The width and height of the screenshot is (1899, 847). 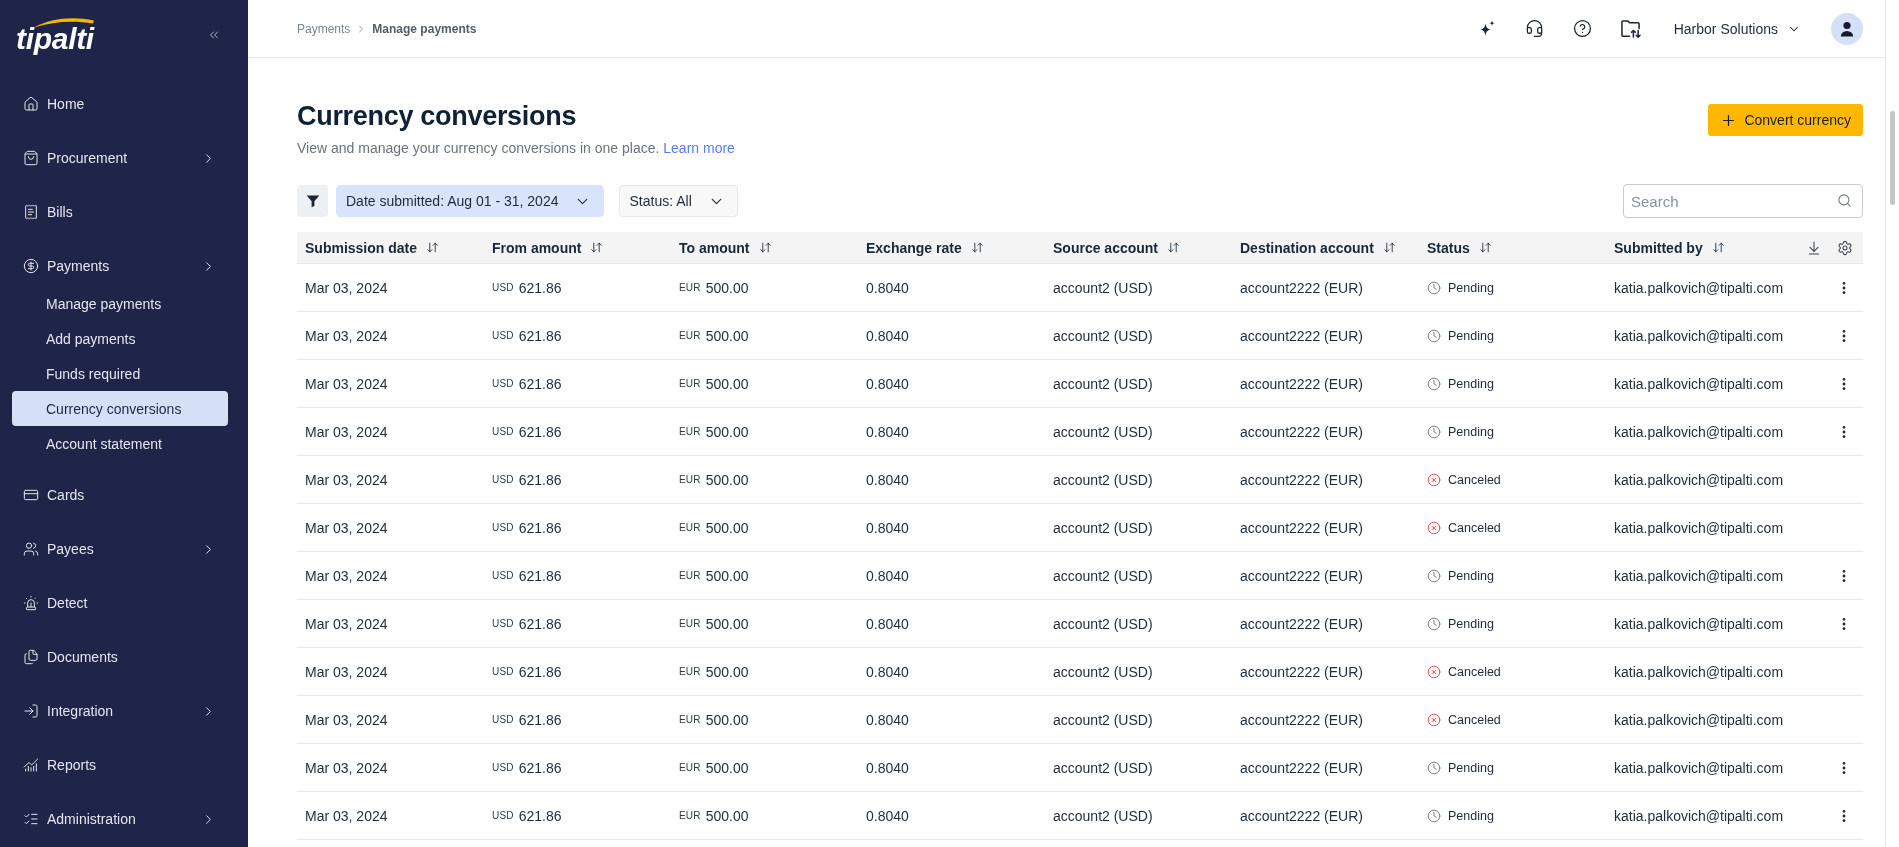 I want to click on checklist-icon, so click(x=31, y=819).